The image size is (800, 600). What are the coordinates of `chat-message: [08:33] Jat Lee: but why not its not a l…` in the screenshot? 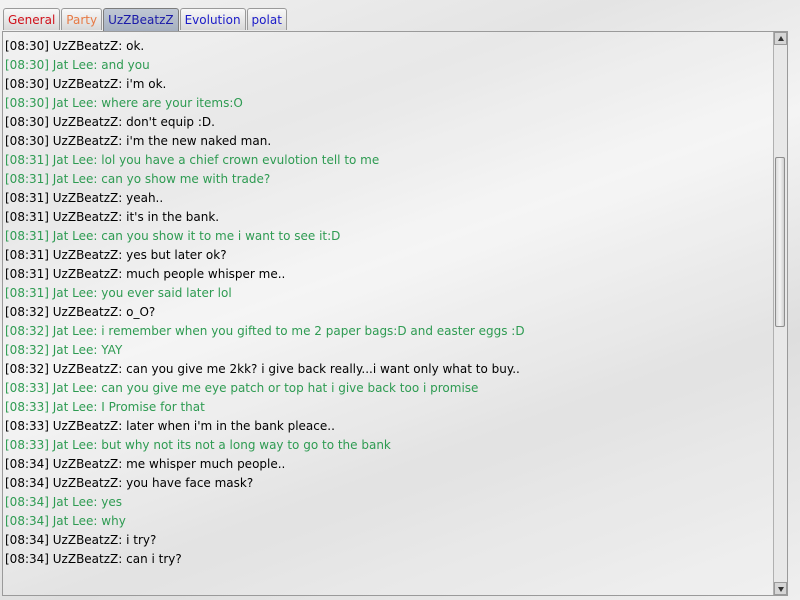 It's located at (198, 445).